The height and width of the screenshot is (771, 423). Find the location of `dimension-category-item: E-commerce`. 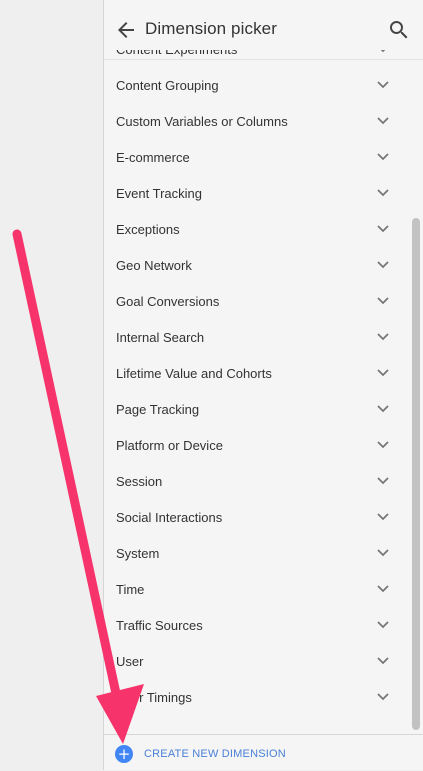

dimension-category-item: E-commerce is located at coordinates (256, 158).